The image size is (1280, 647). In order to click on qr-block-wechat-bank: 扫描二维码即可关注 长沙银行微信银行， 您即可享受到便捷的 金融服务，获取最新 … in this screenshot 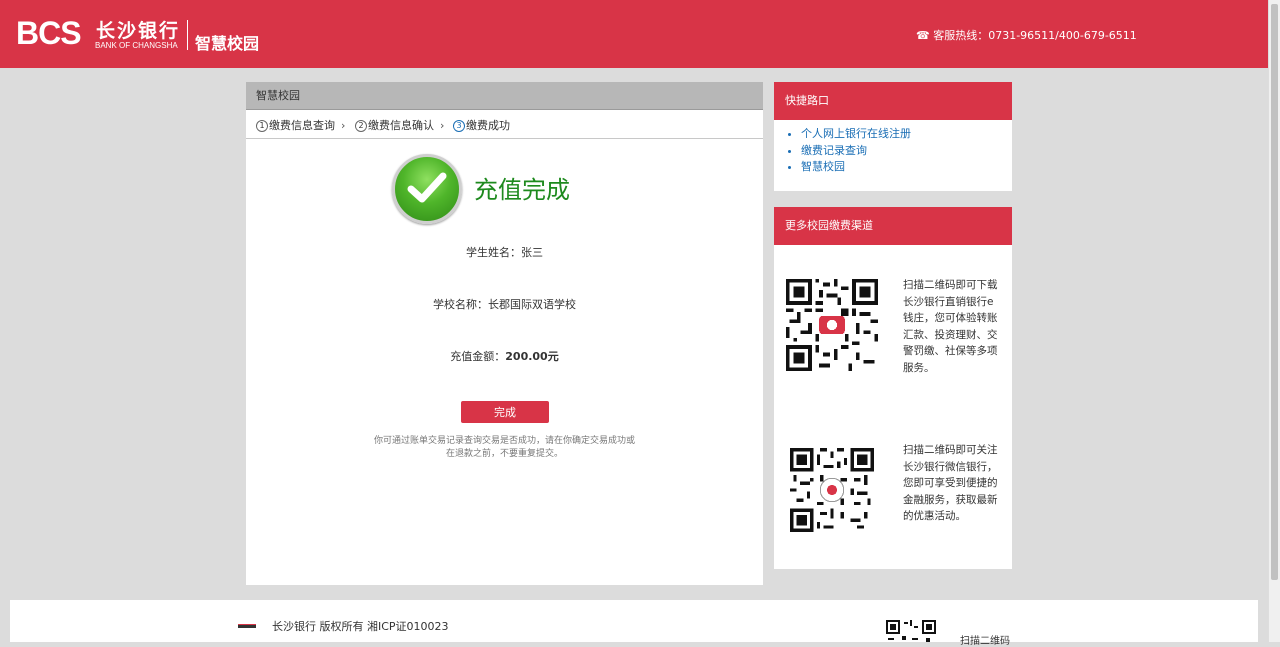, I will do `click(893, 492)`.